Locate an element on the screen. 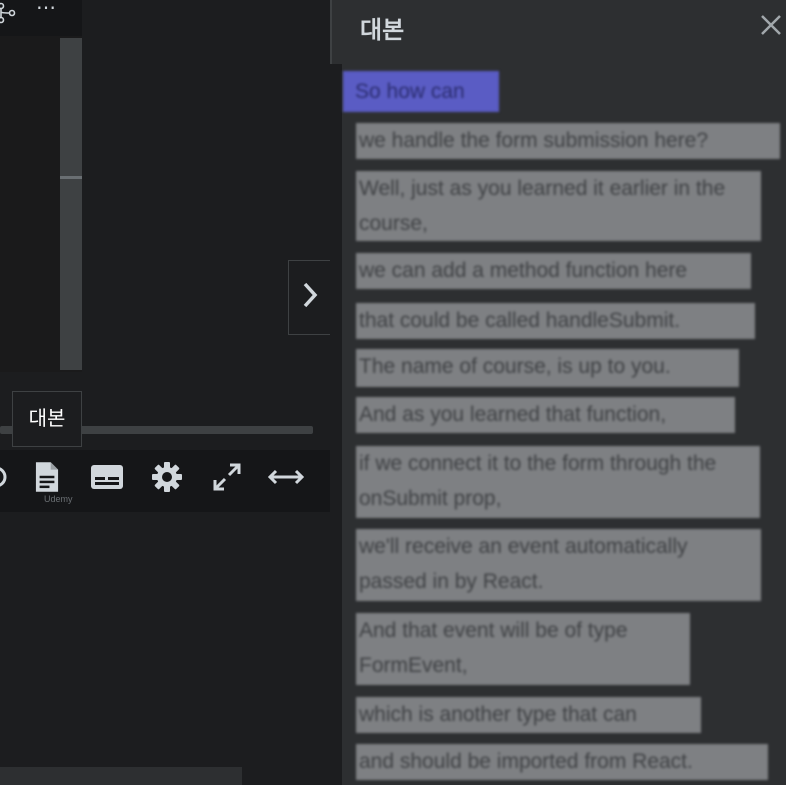 Image resolution: width=786 pixels, height=785 pixels. transcript-cue: we can add a method function here is located at coordinates (553, 271).